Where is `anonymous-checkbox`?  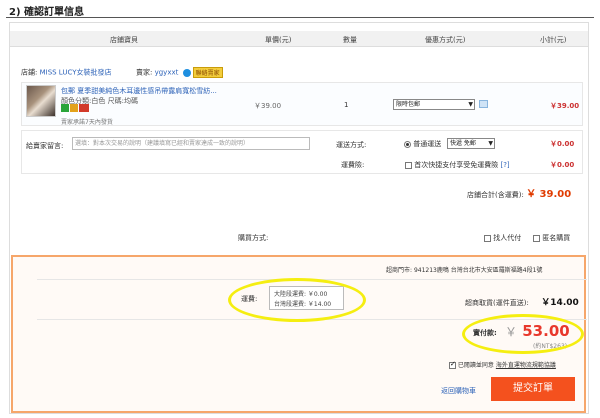
anonymous-checkbox is located at coordinates (536, 238).